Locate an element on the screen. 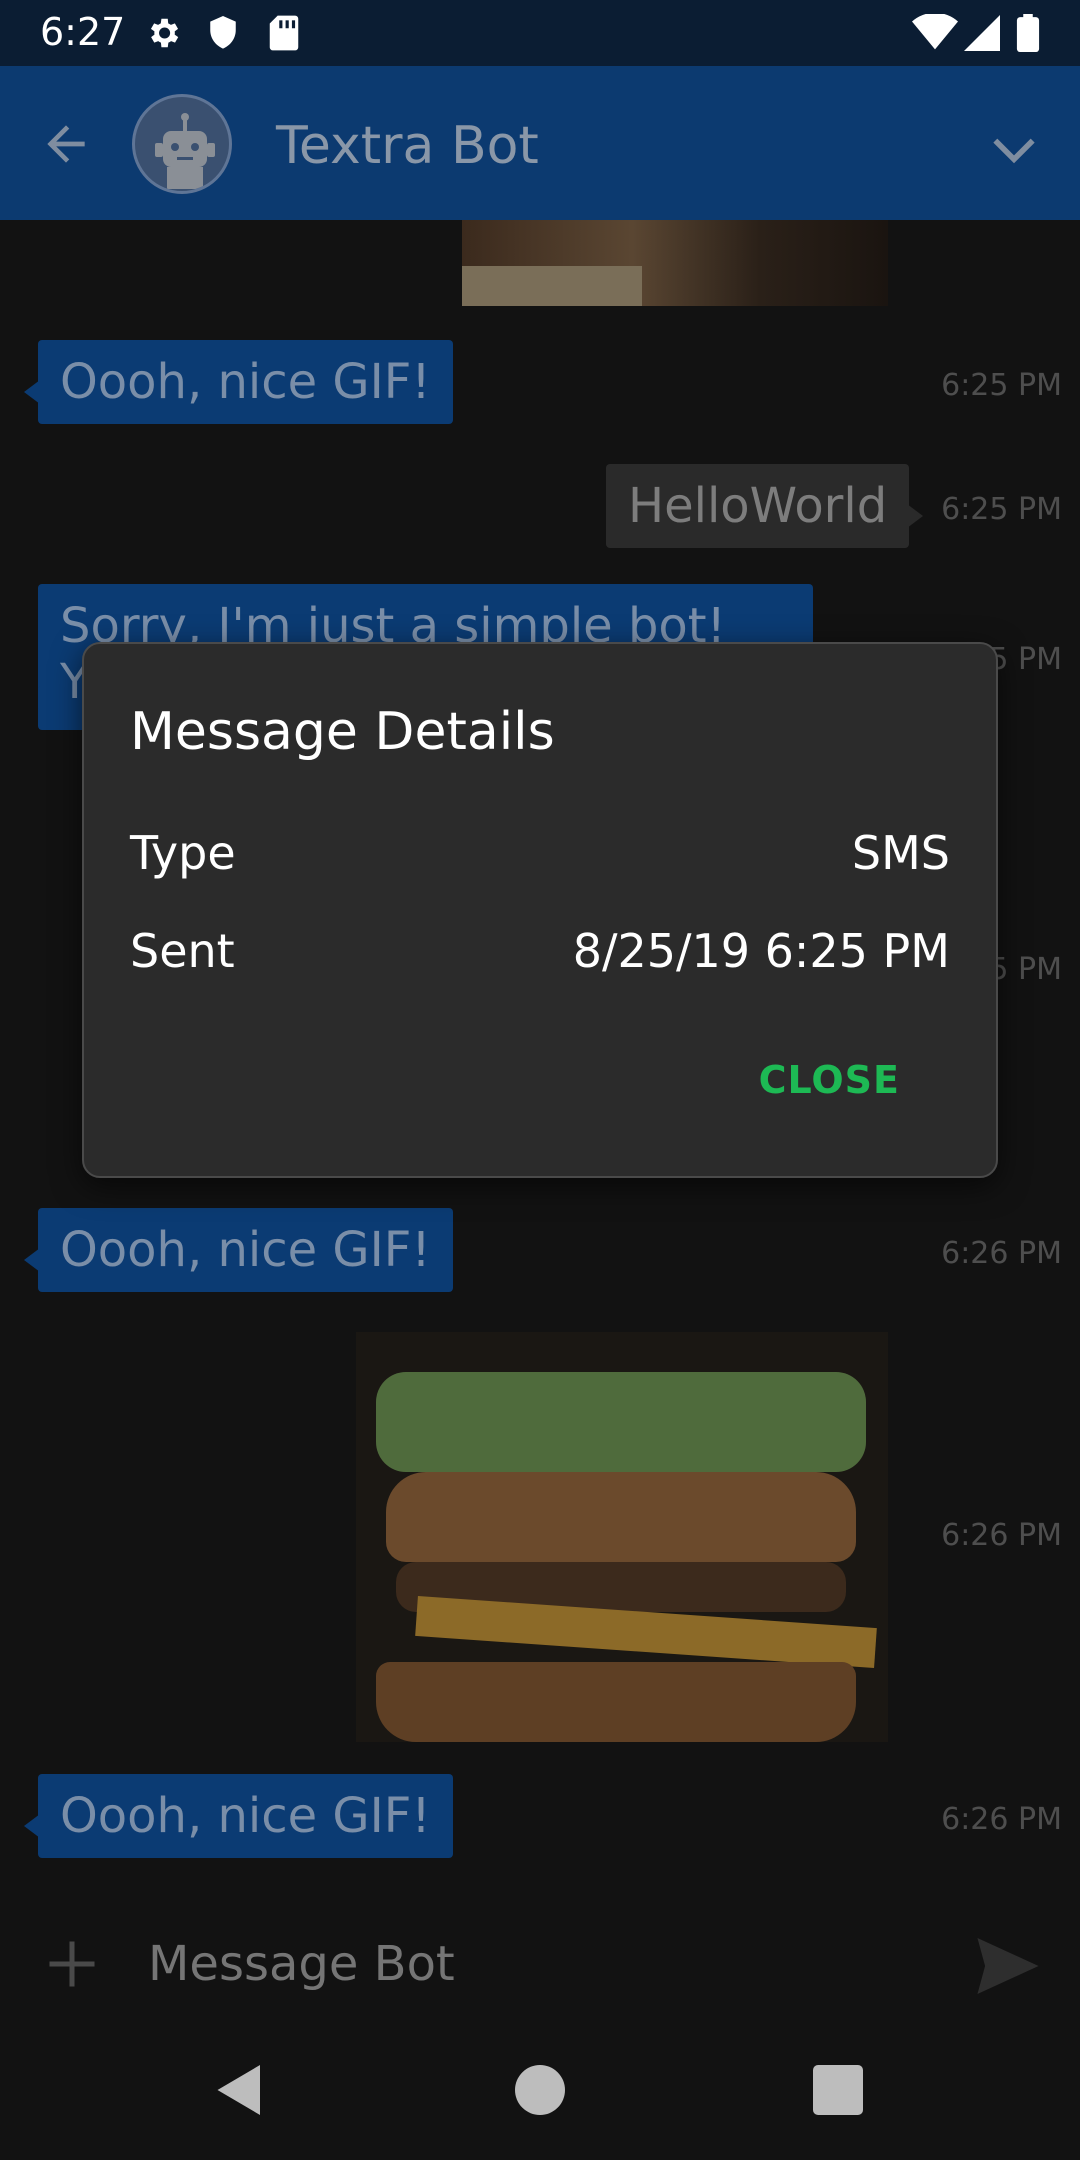  signal-icon is located at coordinates (982, 33).